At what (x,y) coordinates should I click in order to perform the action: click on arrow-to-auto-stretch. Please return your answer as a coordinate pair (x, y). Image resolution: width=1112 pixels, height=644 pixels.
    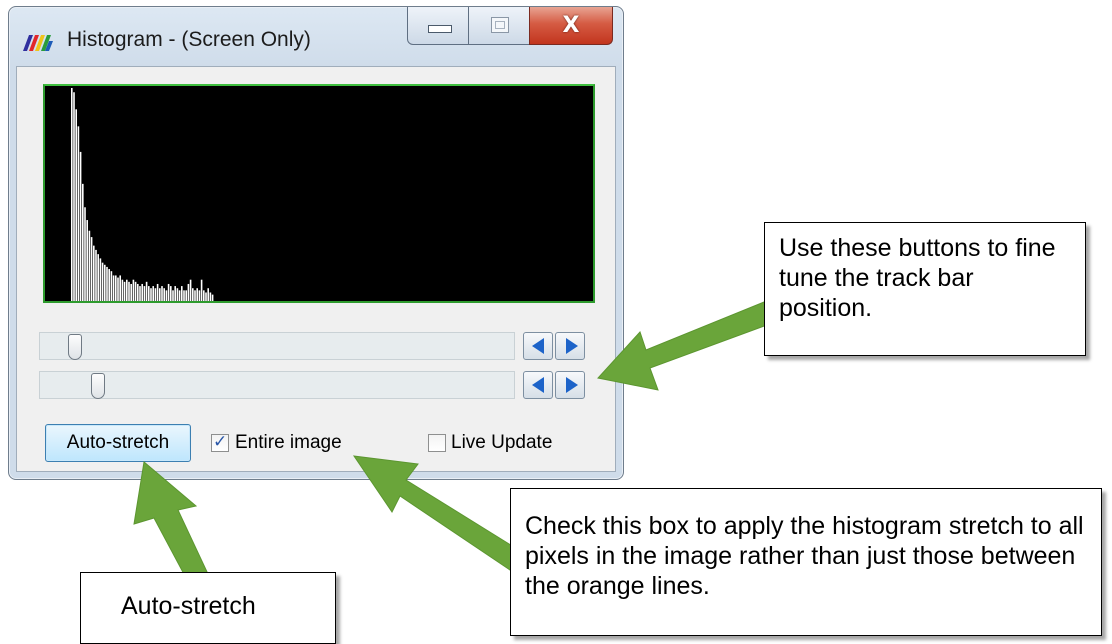
    Looking at the image, I should click on (171, 520).